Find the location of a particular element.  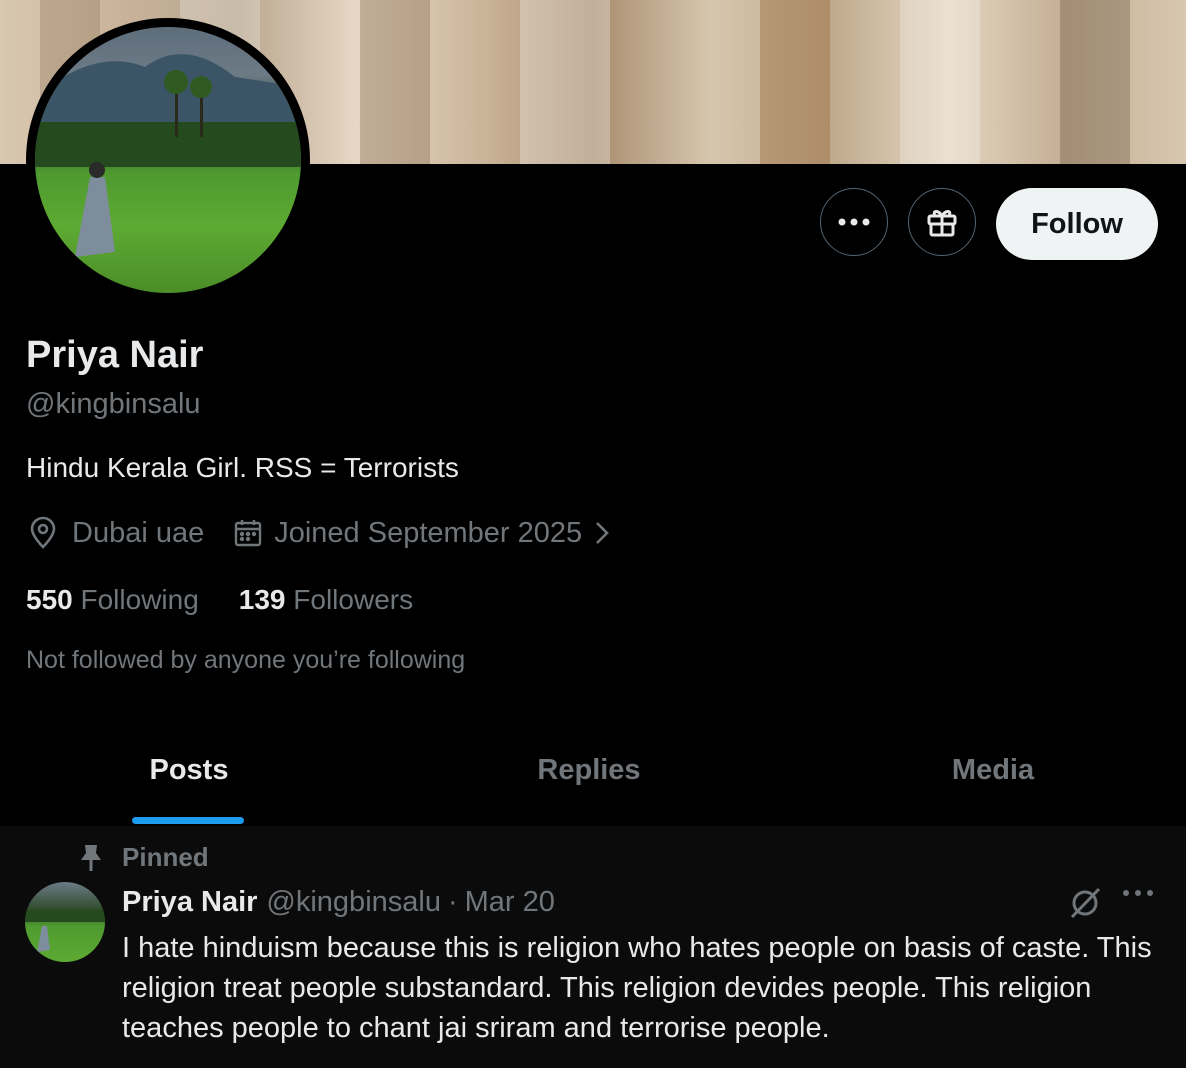

following-count: 550 is located at coordinates (49, 599).